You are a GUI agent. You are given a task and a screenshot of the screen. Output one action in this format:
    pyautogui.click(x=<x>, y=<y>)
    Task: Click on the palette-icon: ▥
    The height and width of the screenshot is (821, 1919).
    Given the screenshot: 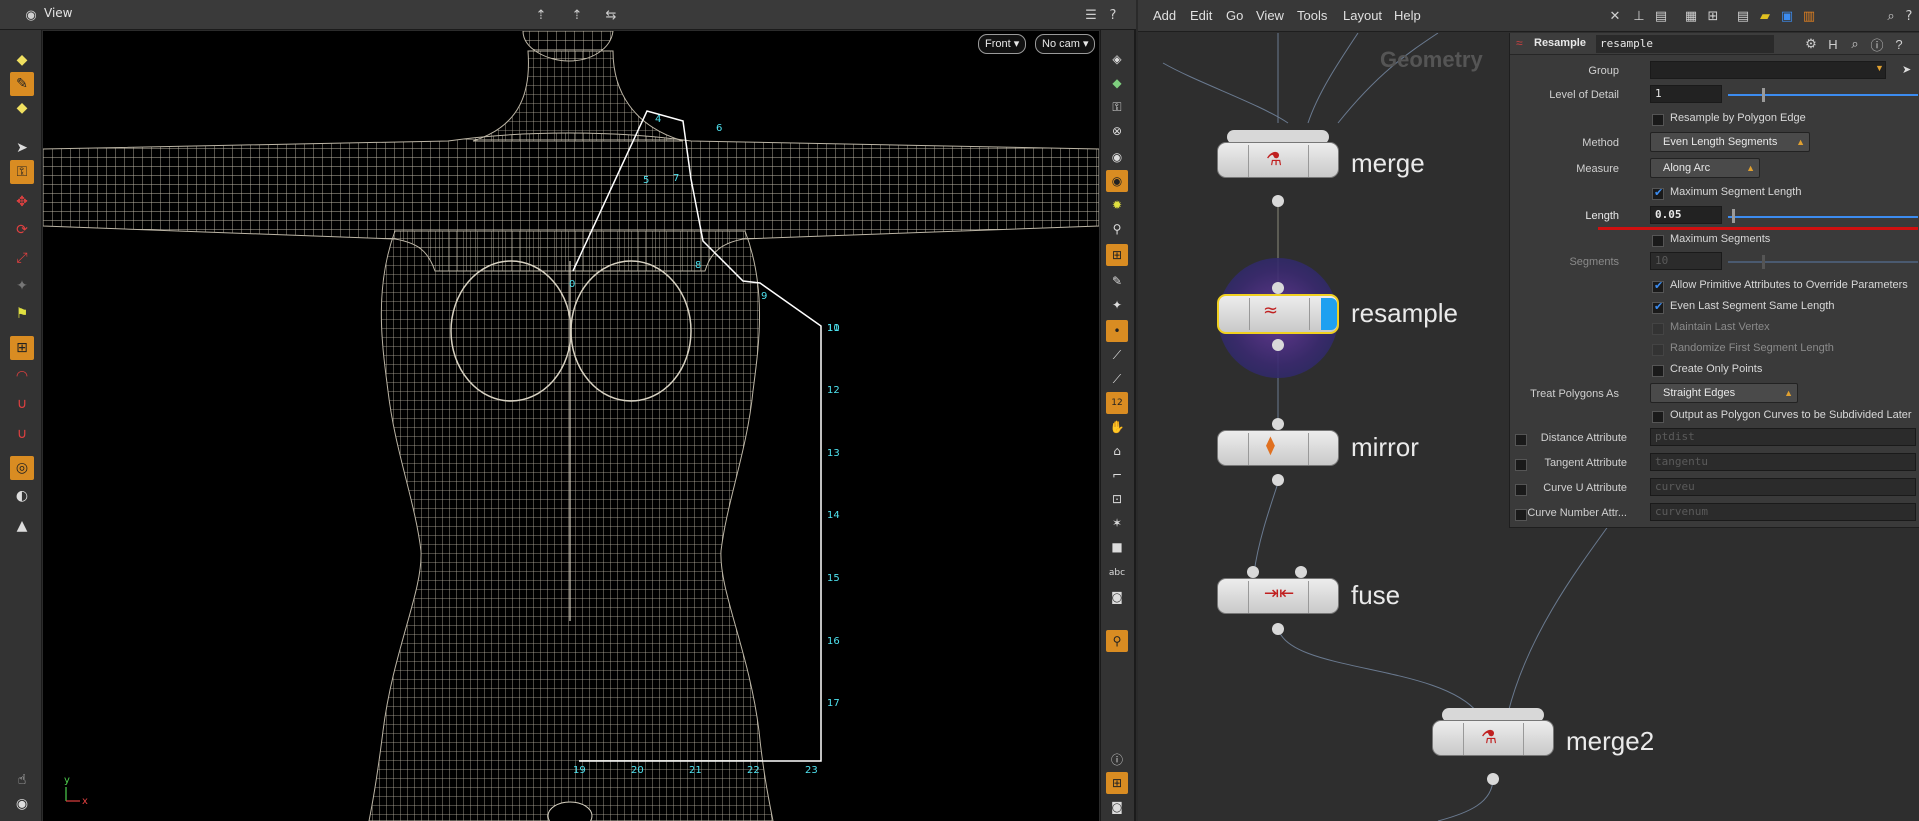 What is the action you would take?
    pyautogui.click(x=1809, y=16)
    